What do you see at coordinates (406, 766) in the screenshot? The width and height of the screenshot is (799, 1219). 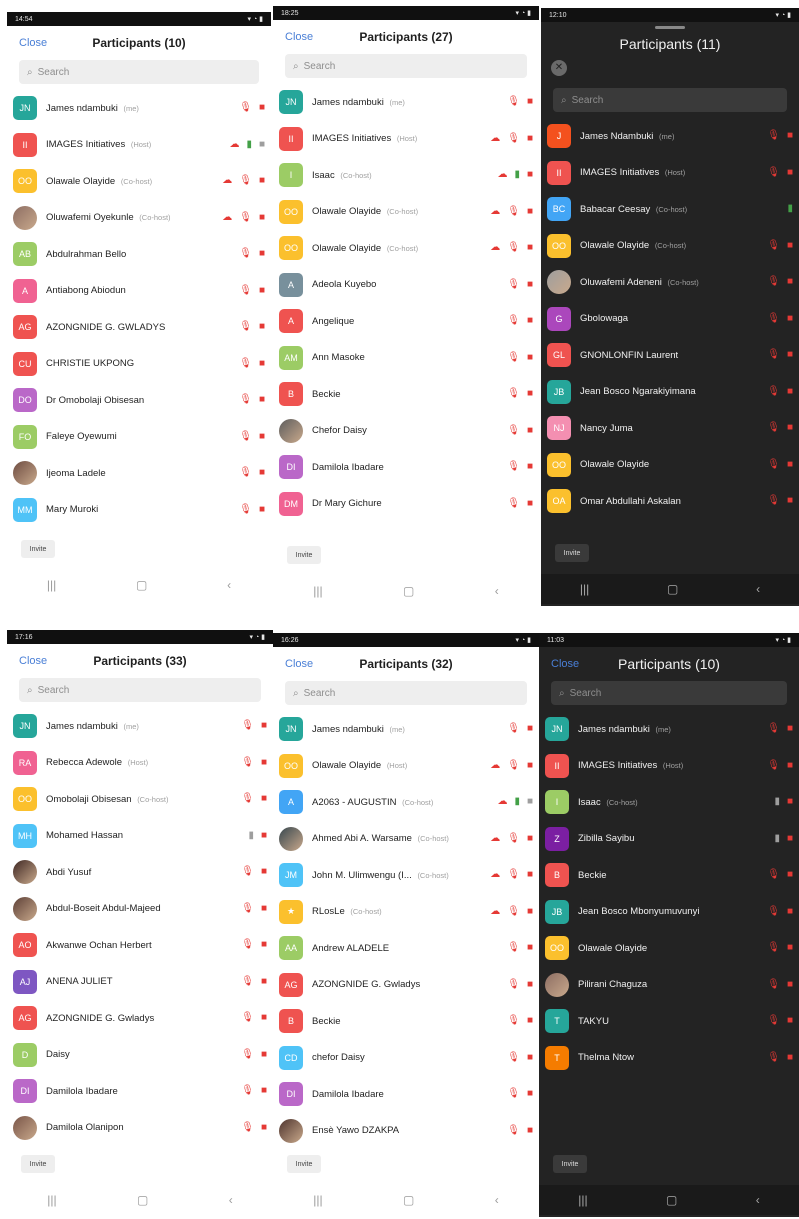 I see `participant-row: OO Olawale Olayide (Host) ☁ 🎙 ■` at bounding box center [406, 766].